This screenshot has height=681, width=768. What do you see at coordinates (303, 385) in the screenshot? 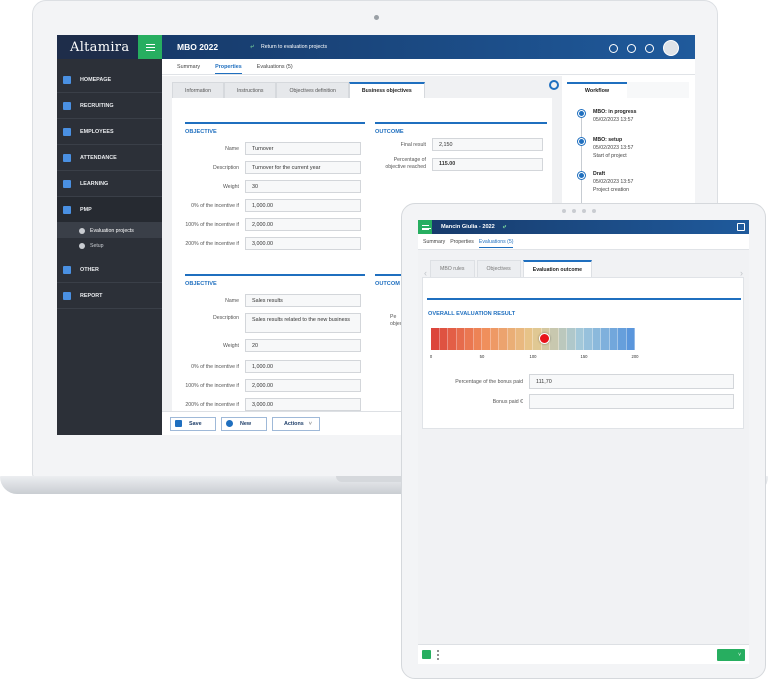
I see `incentive-100-field-2: 2,000.00` at bounding box center [303, 385].